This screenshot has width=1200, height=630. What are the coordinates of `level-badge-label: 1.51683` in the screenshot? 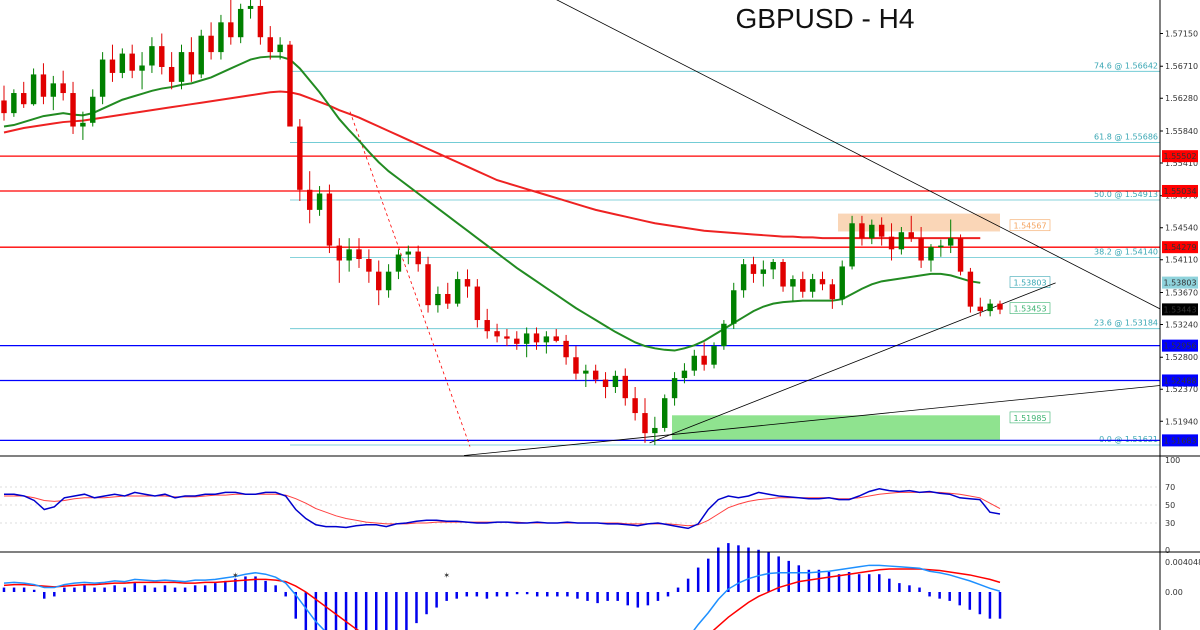 It's located at (1179, 440).